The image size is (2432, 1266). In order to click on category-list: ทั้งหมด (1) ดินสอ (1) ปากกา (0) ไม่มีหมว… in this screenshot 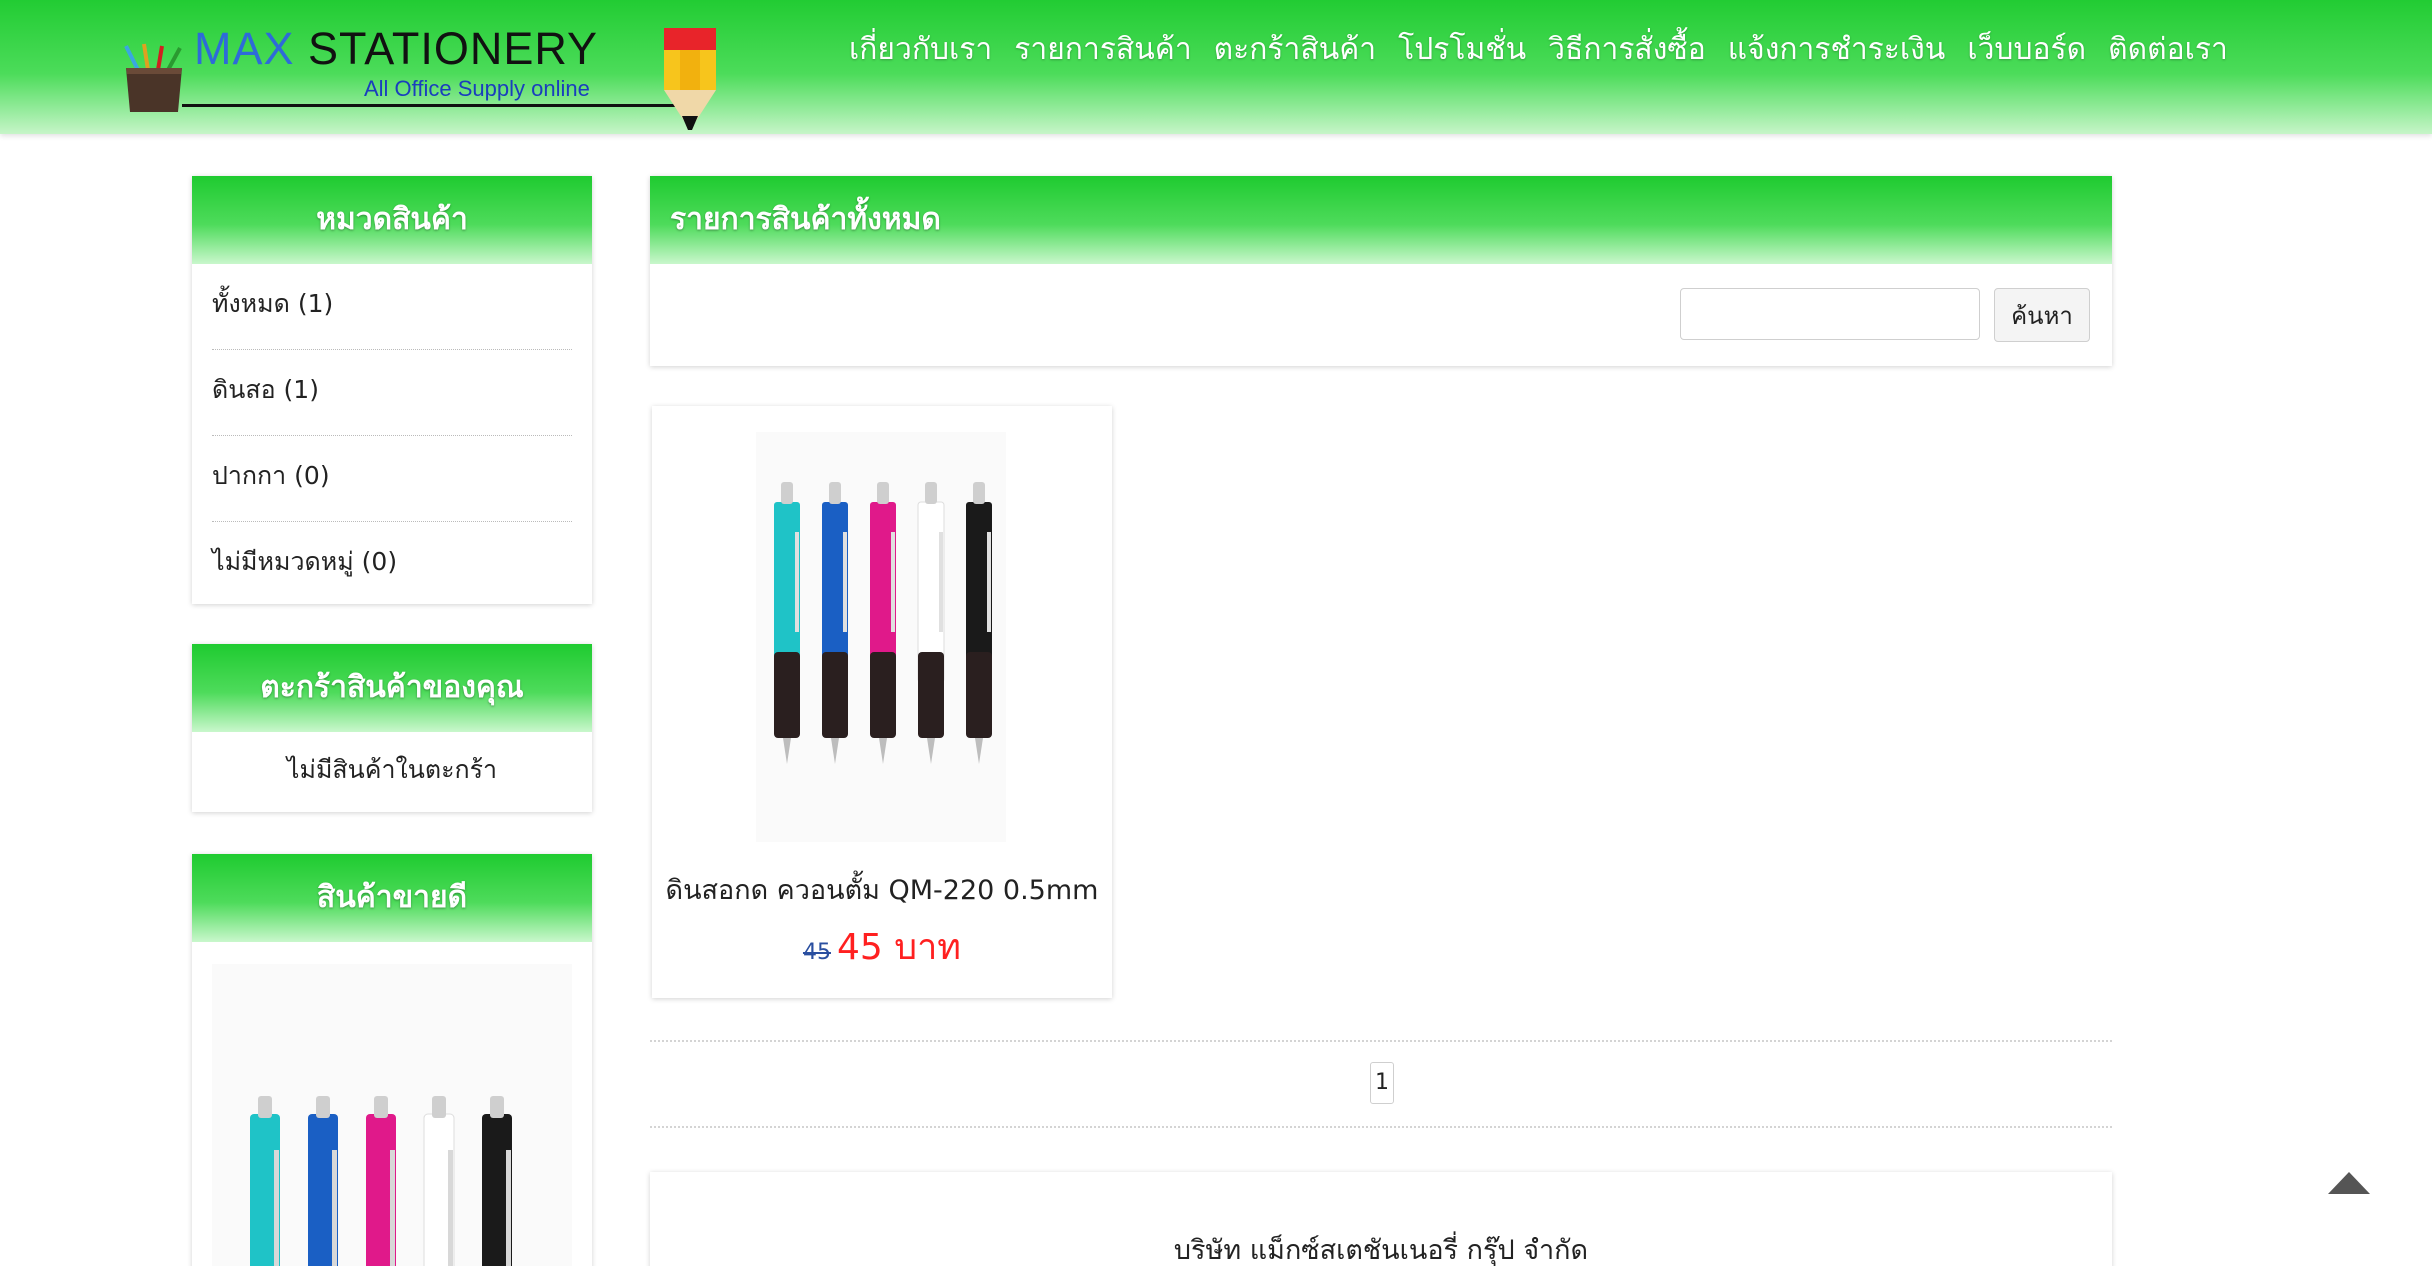, I will do `click(392, 436)`.